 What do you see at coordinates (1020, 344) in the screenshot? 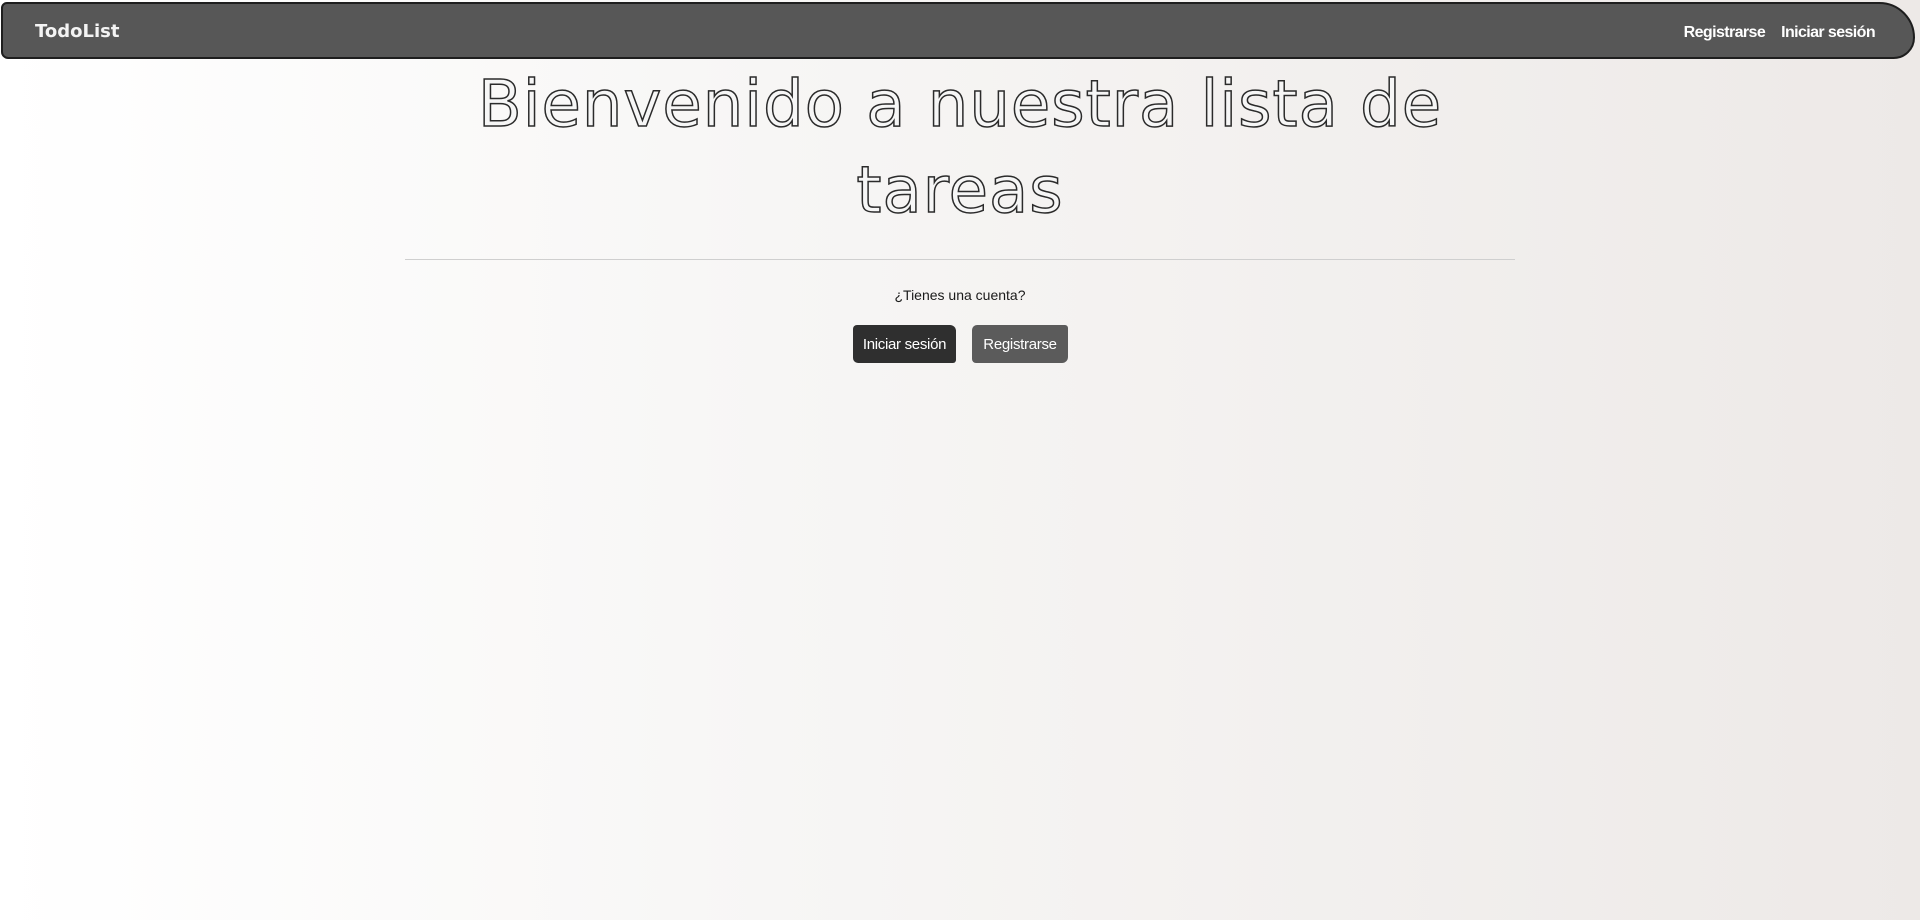
I see `register-button: Registrarse` at bounding box center [1020, 344].